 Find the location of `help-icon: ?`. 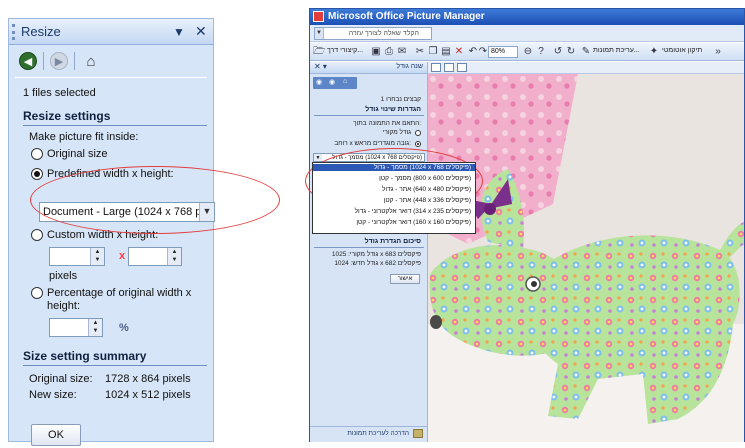

help-icon: ? is located at coordinates (541, 52).